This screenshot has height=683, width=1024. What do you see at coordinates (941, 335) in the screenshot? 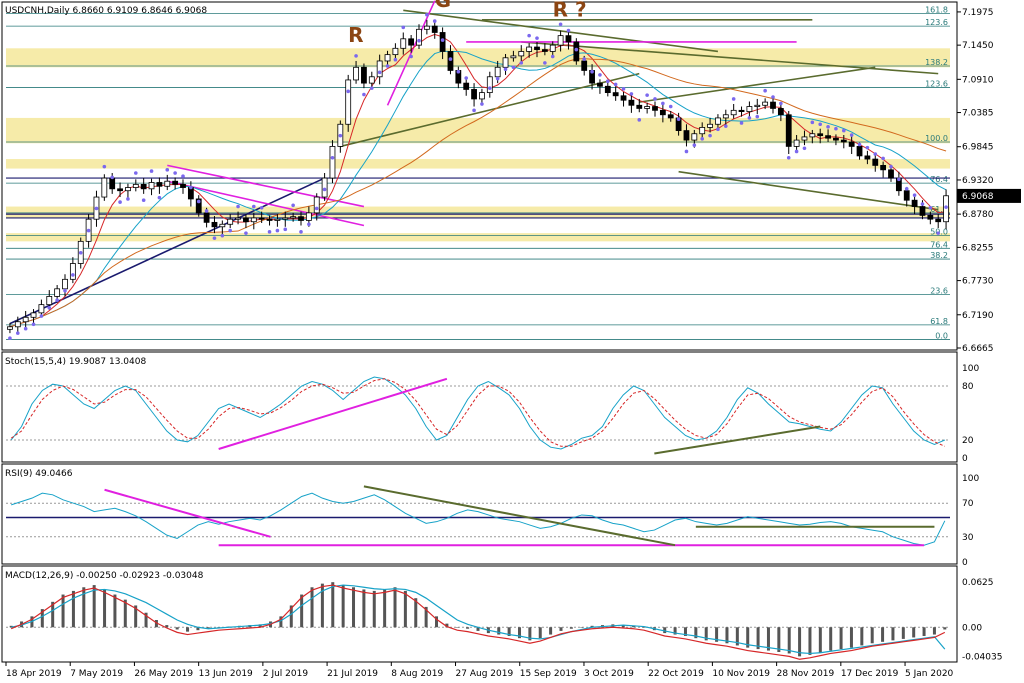
I see `fib-level-label: 0.0` at bounding box center [941, 335].